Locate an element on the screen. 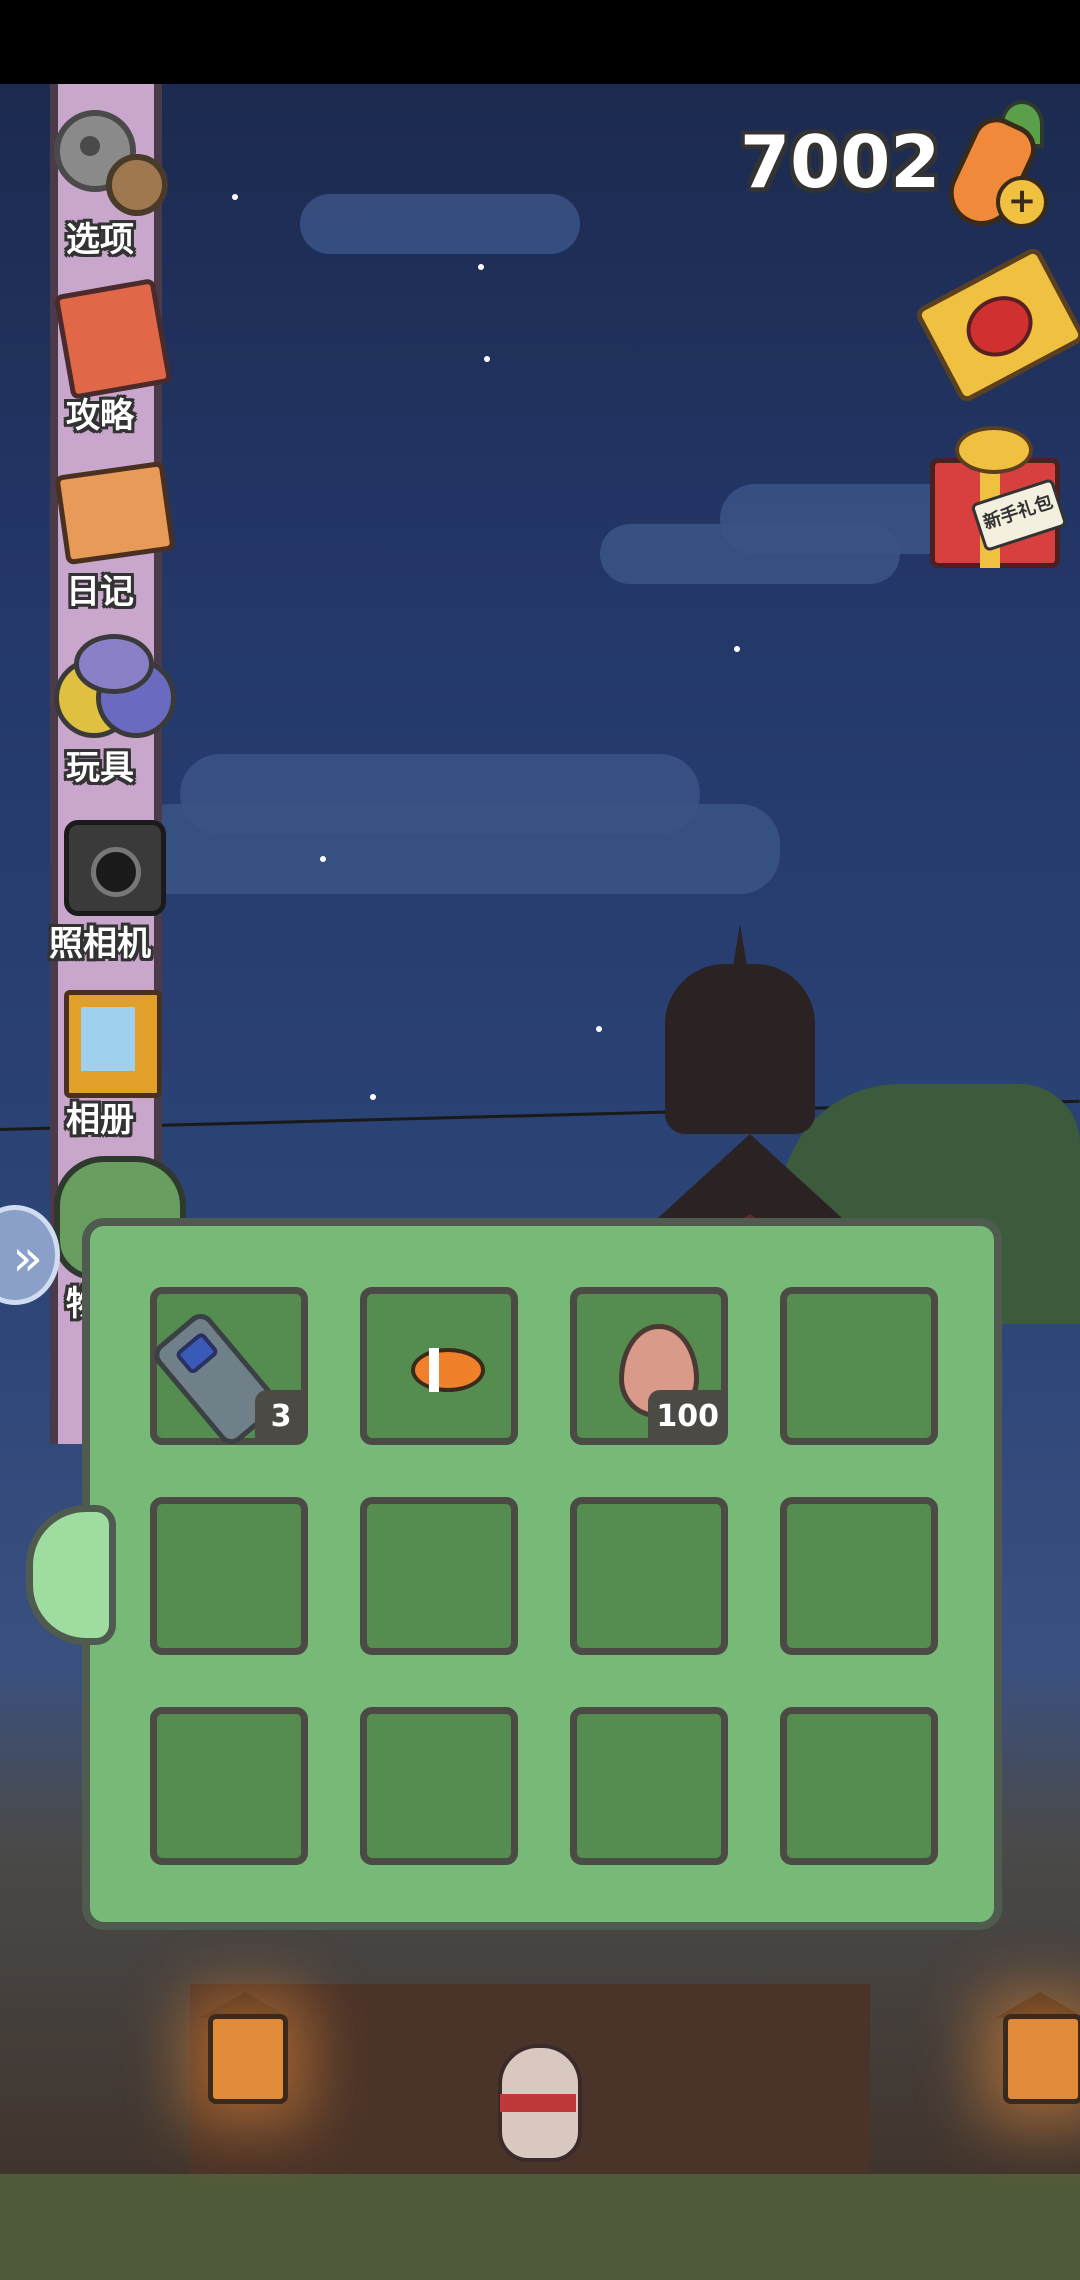  status-bar is located at coordinates (540, 42).